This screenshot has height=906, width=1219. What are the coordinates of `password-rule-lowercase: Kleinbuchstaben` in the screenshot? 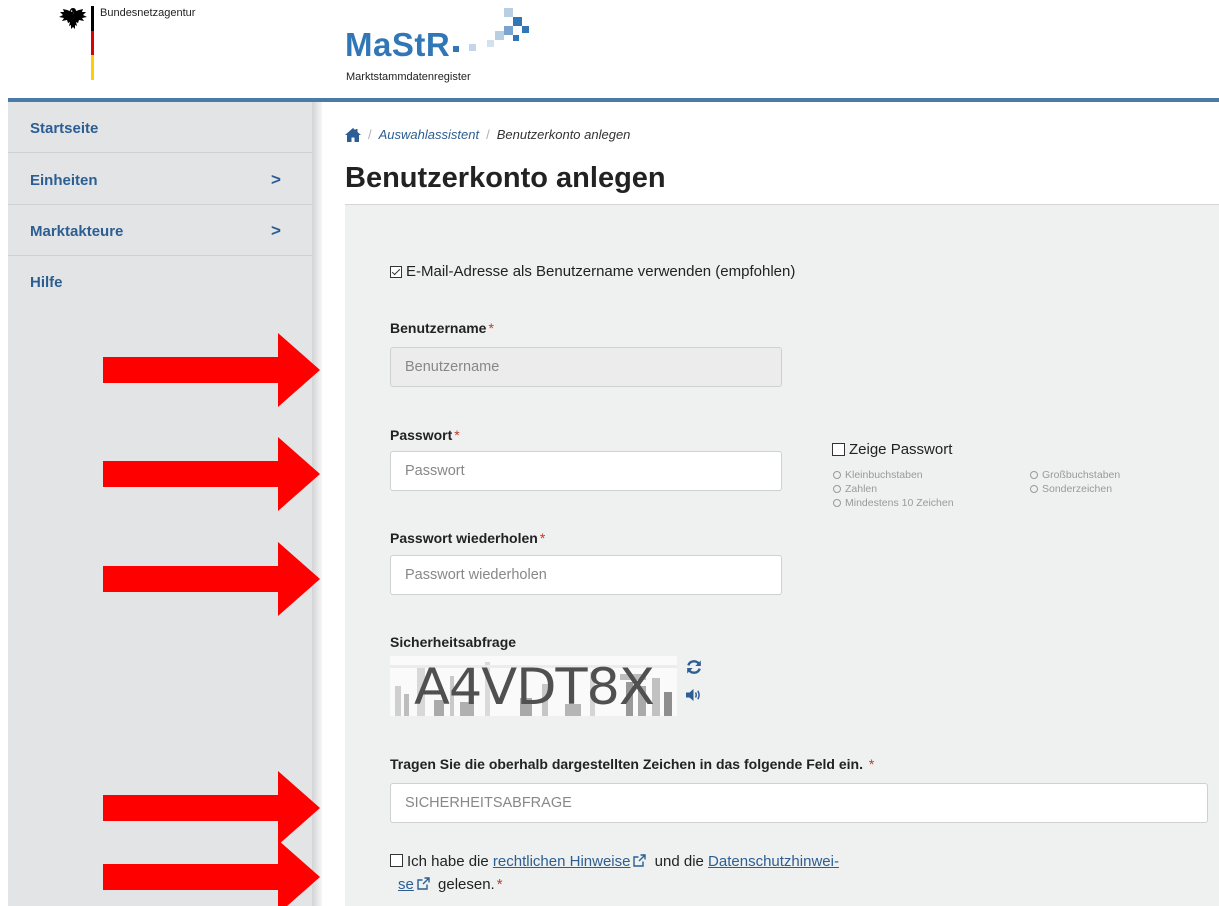 It's located at (878, 475).